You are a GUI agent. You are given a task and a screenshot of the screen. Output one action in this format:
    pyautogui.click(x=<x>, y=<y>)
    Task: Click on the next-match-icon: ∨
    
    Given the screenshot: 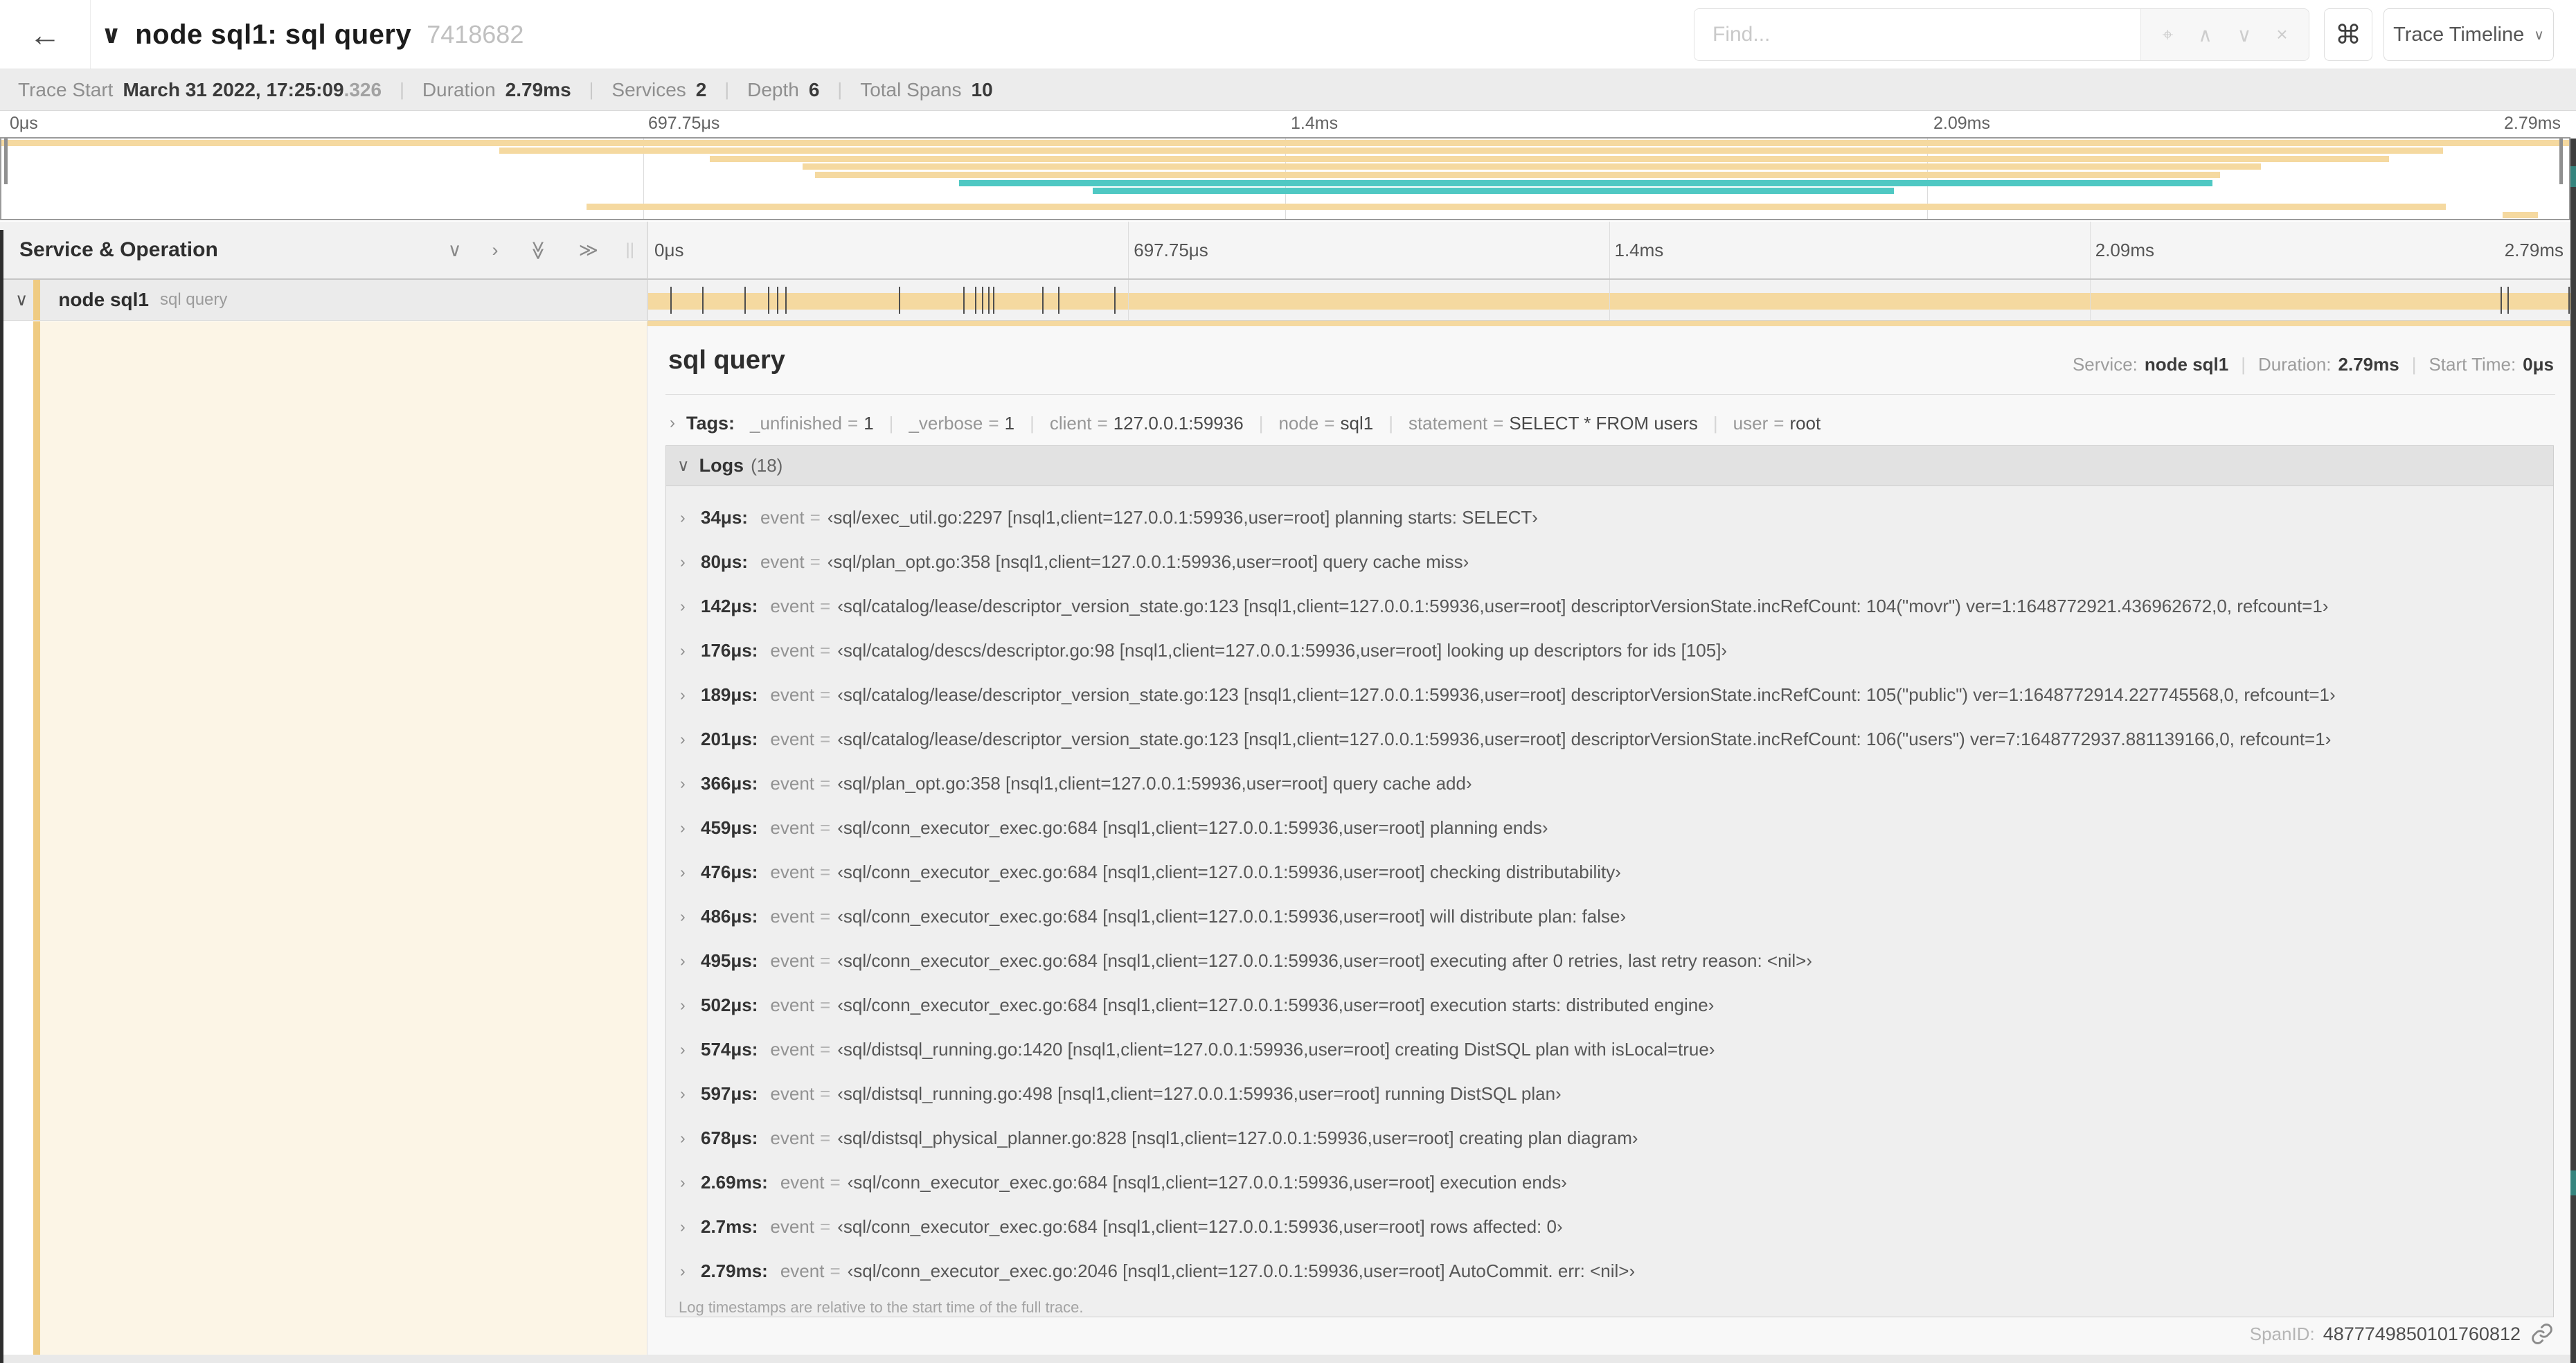 What is the action you would take?
    pyautogui.click(x=2244, y=35)
    